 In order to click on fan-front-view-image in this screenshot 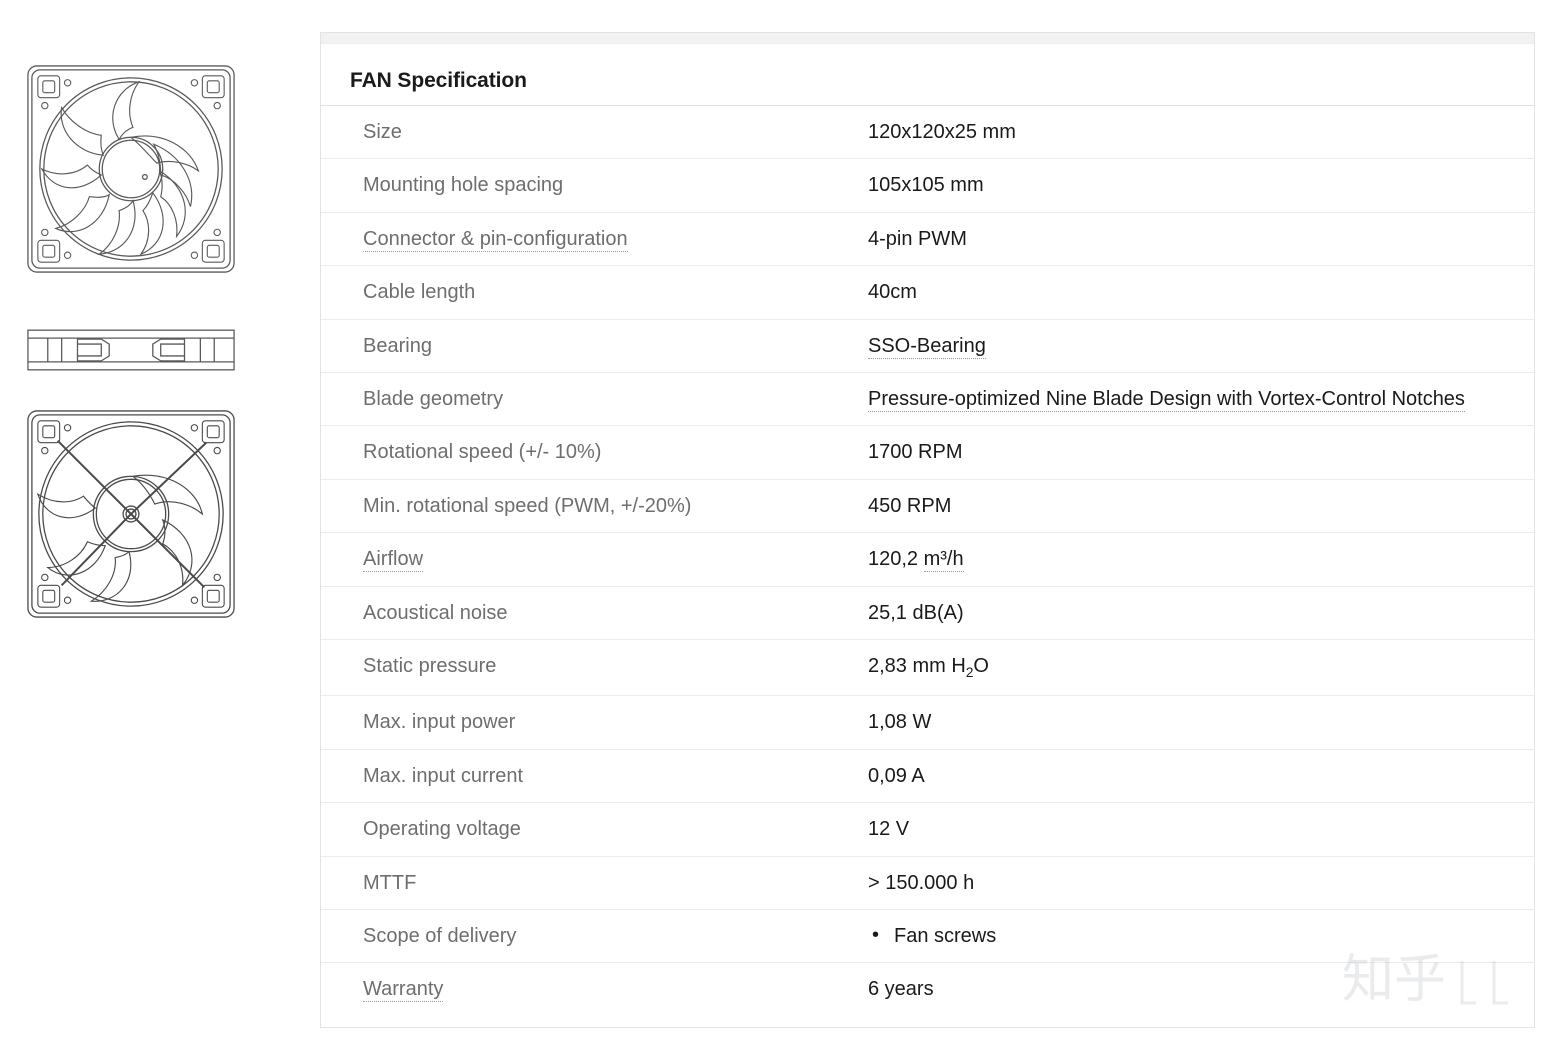, I will do `click(131, 169)`.